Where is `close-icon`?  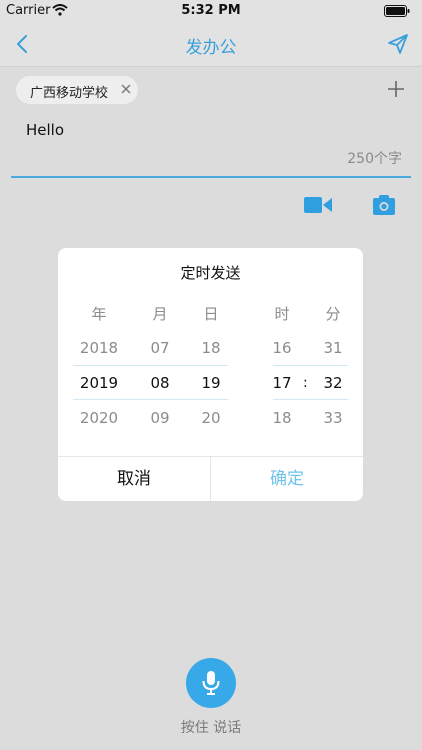 close-icon is located at coordinates (126, 89).